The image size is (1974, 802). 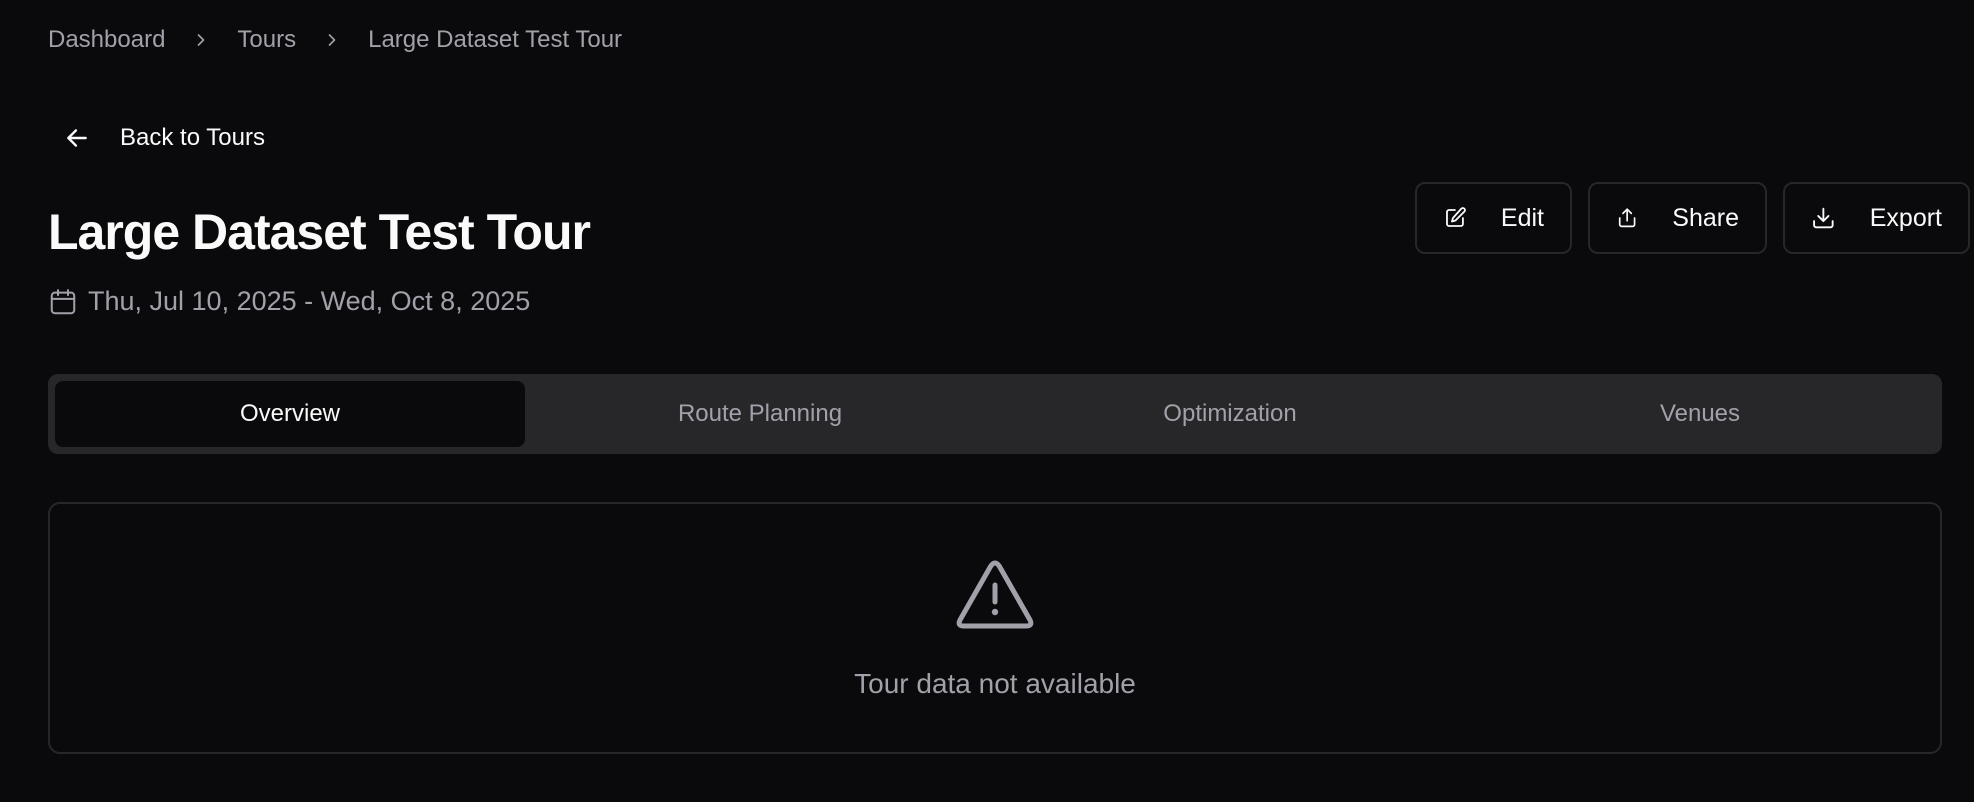 What do you see at coordinates (290, 414) in the screenshot?
I see `tab-overview: Overview` at bounding box center [290, 414].